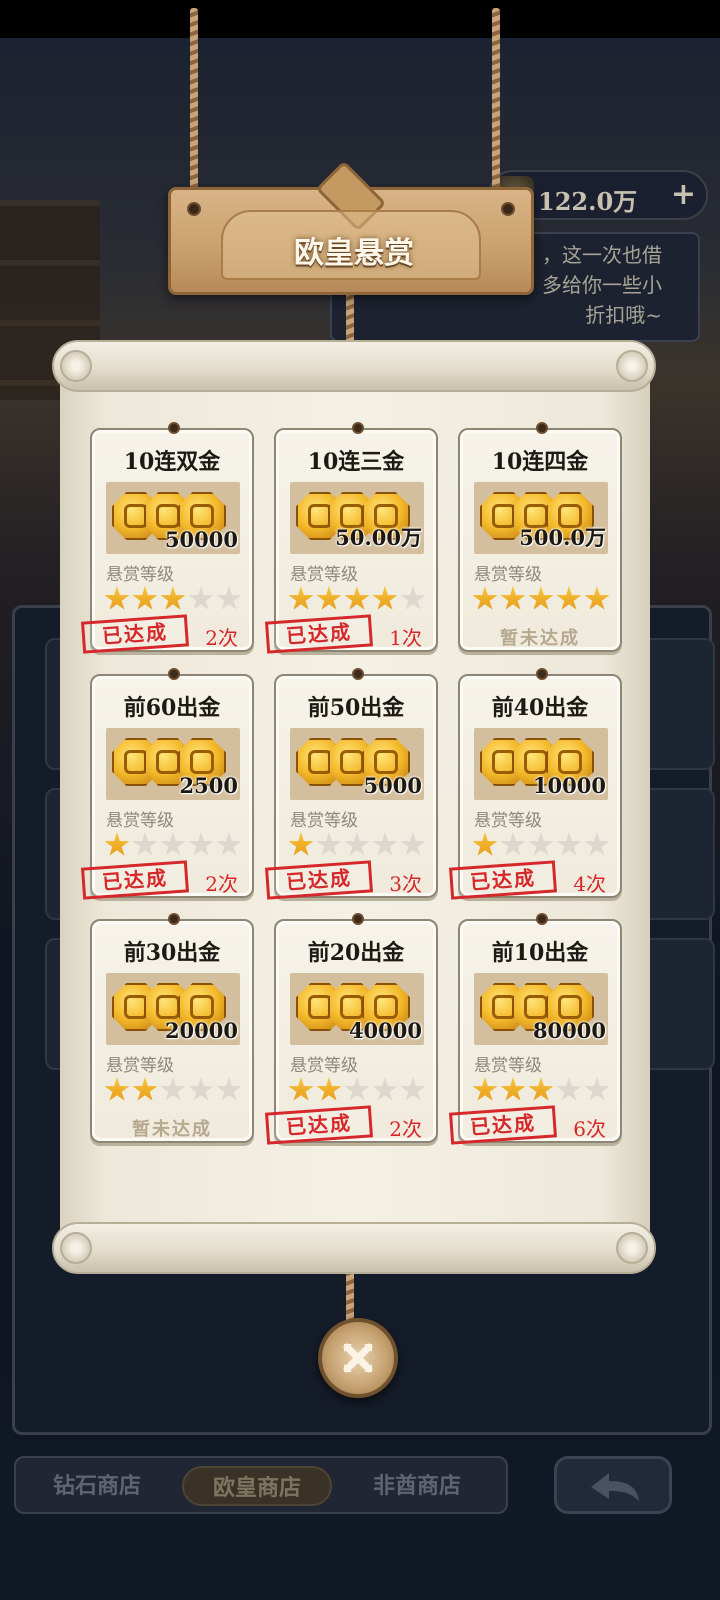 This screenshot has height=1600, width=720. What do you see at coordinates (356, 462) in the screenshot?
I see `bounty-title: 10连三金` at bounding box center [356, 462].